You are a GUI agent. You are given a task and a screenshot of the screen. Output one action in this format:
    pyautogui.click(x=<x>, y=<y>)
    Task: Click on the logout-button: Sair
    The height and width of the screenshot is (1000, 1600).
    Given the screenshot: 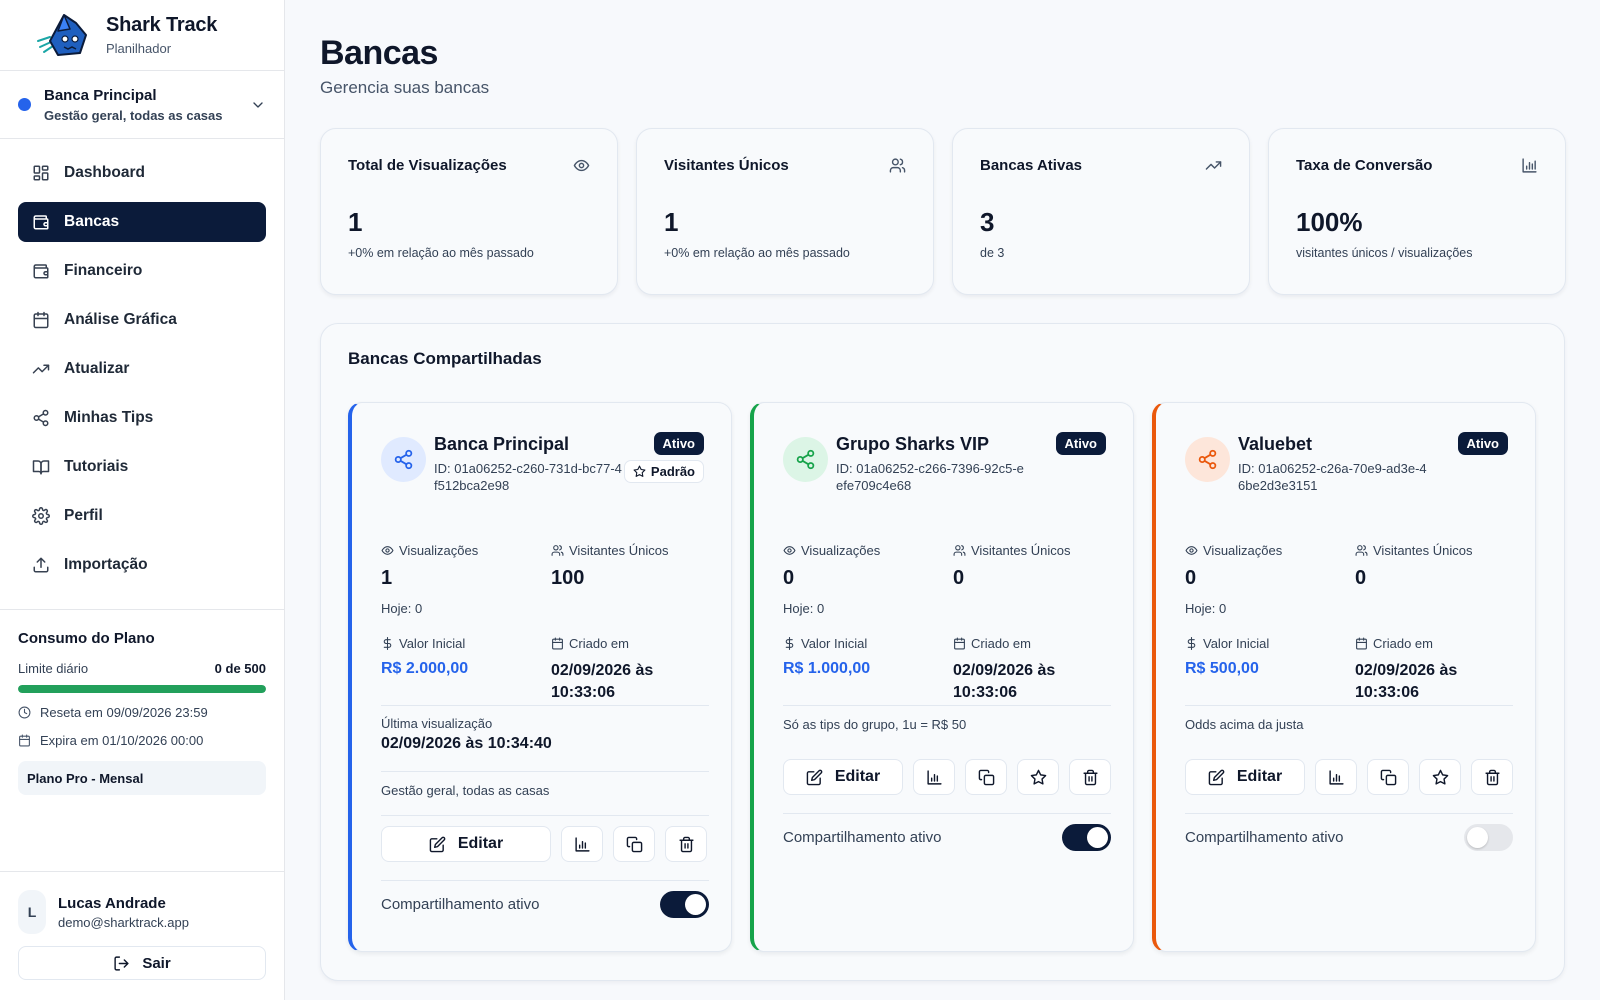 What is the action you would take?
    pyautogui.click(x=142, y=963)
    